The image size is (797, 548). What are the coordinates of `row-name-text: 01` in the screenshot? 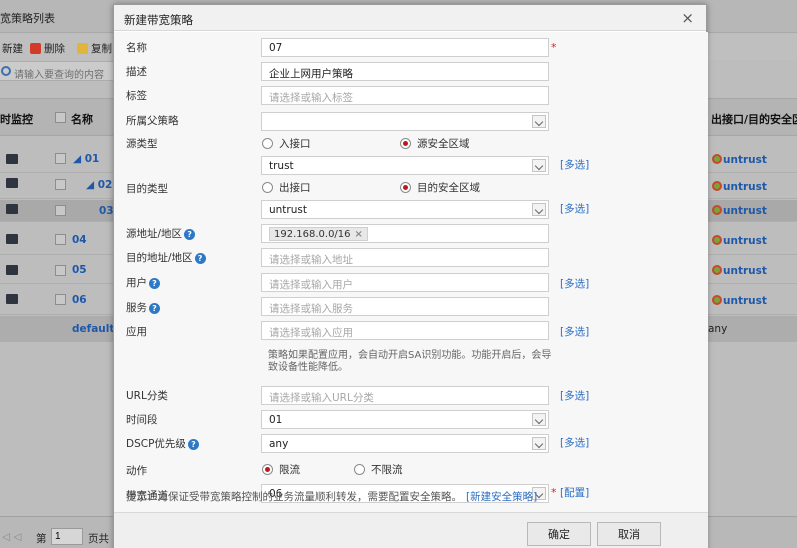 It's located at (92, 159).